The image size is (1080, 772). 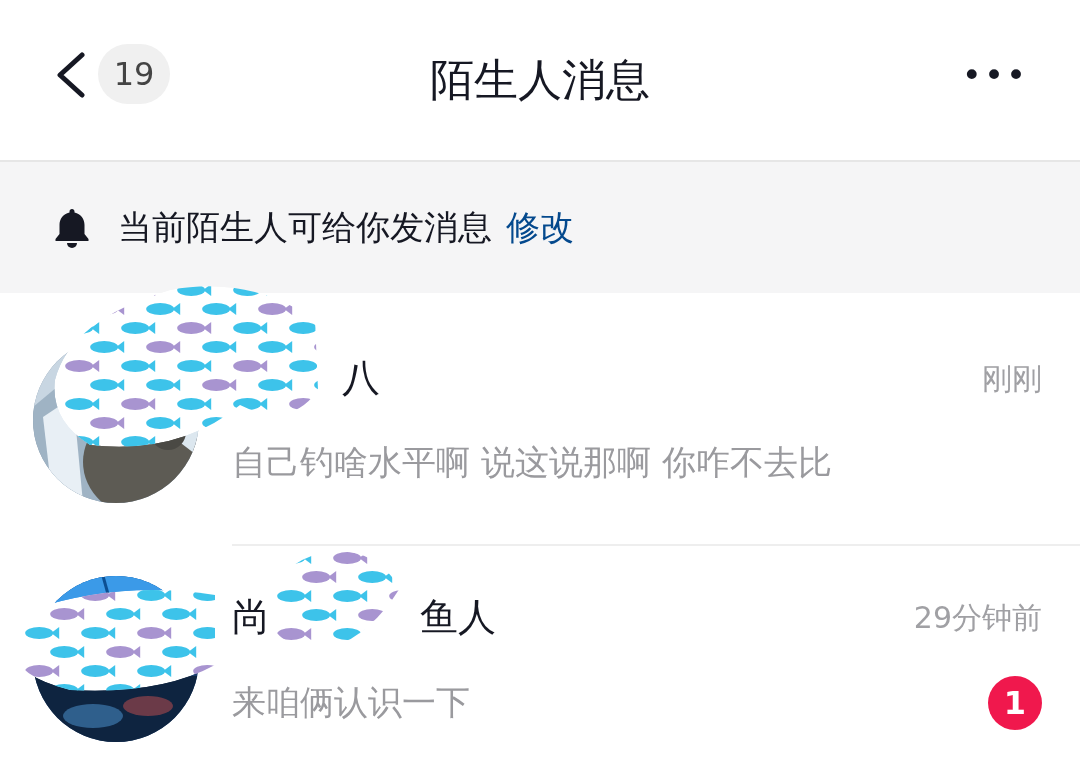 What do you see at coordinates (458, 617) in the screenshot?
I see `contact-name: 鱼人` at bounding box center [458, 617].